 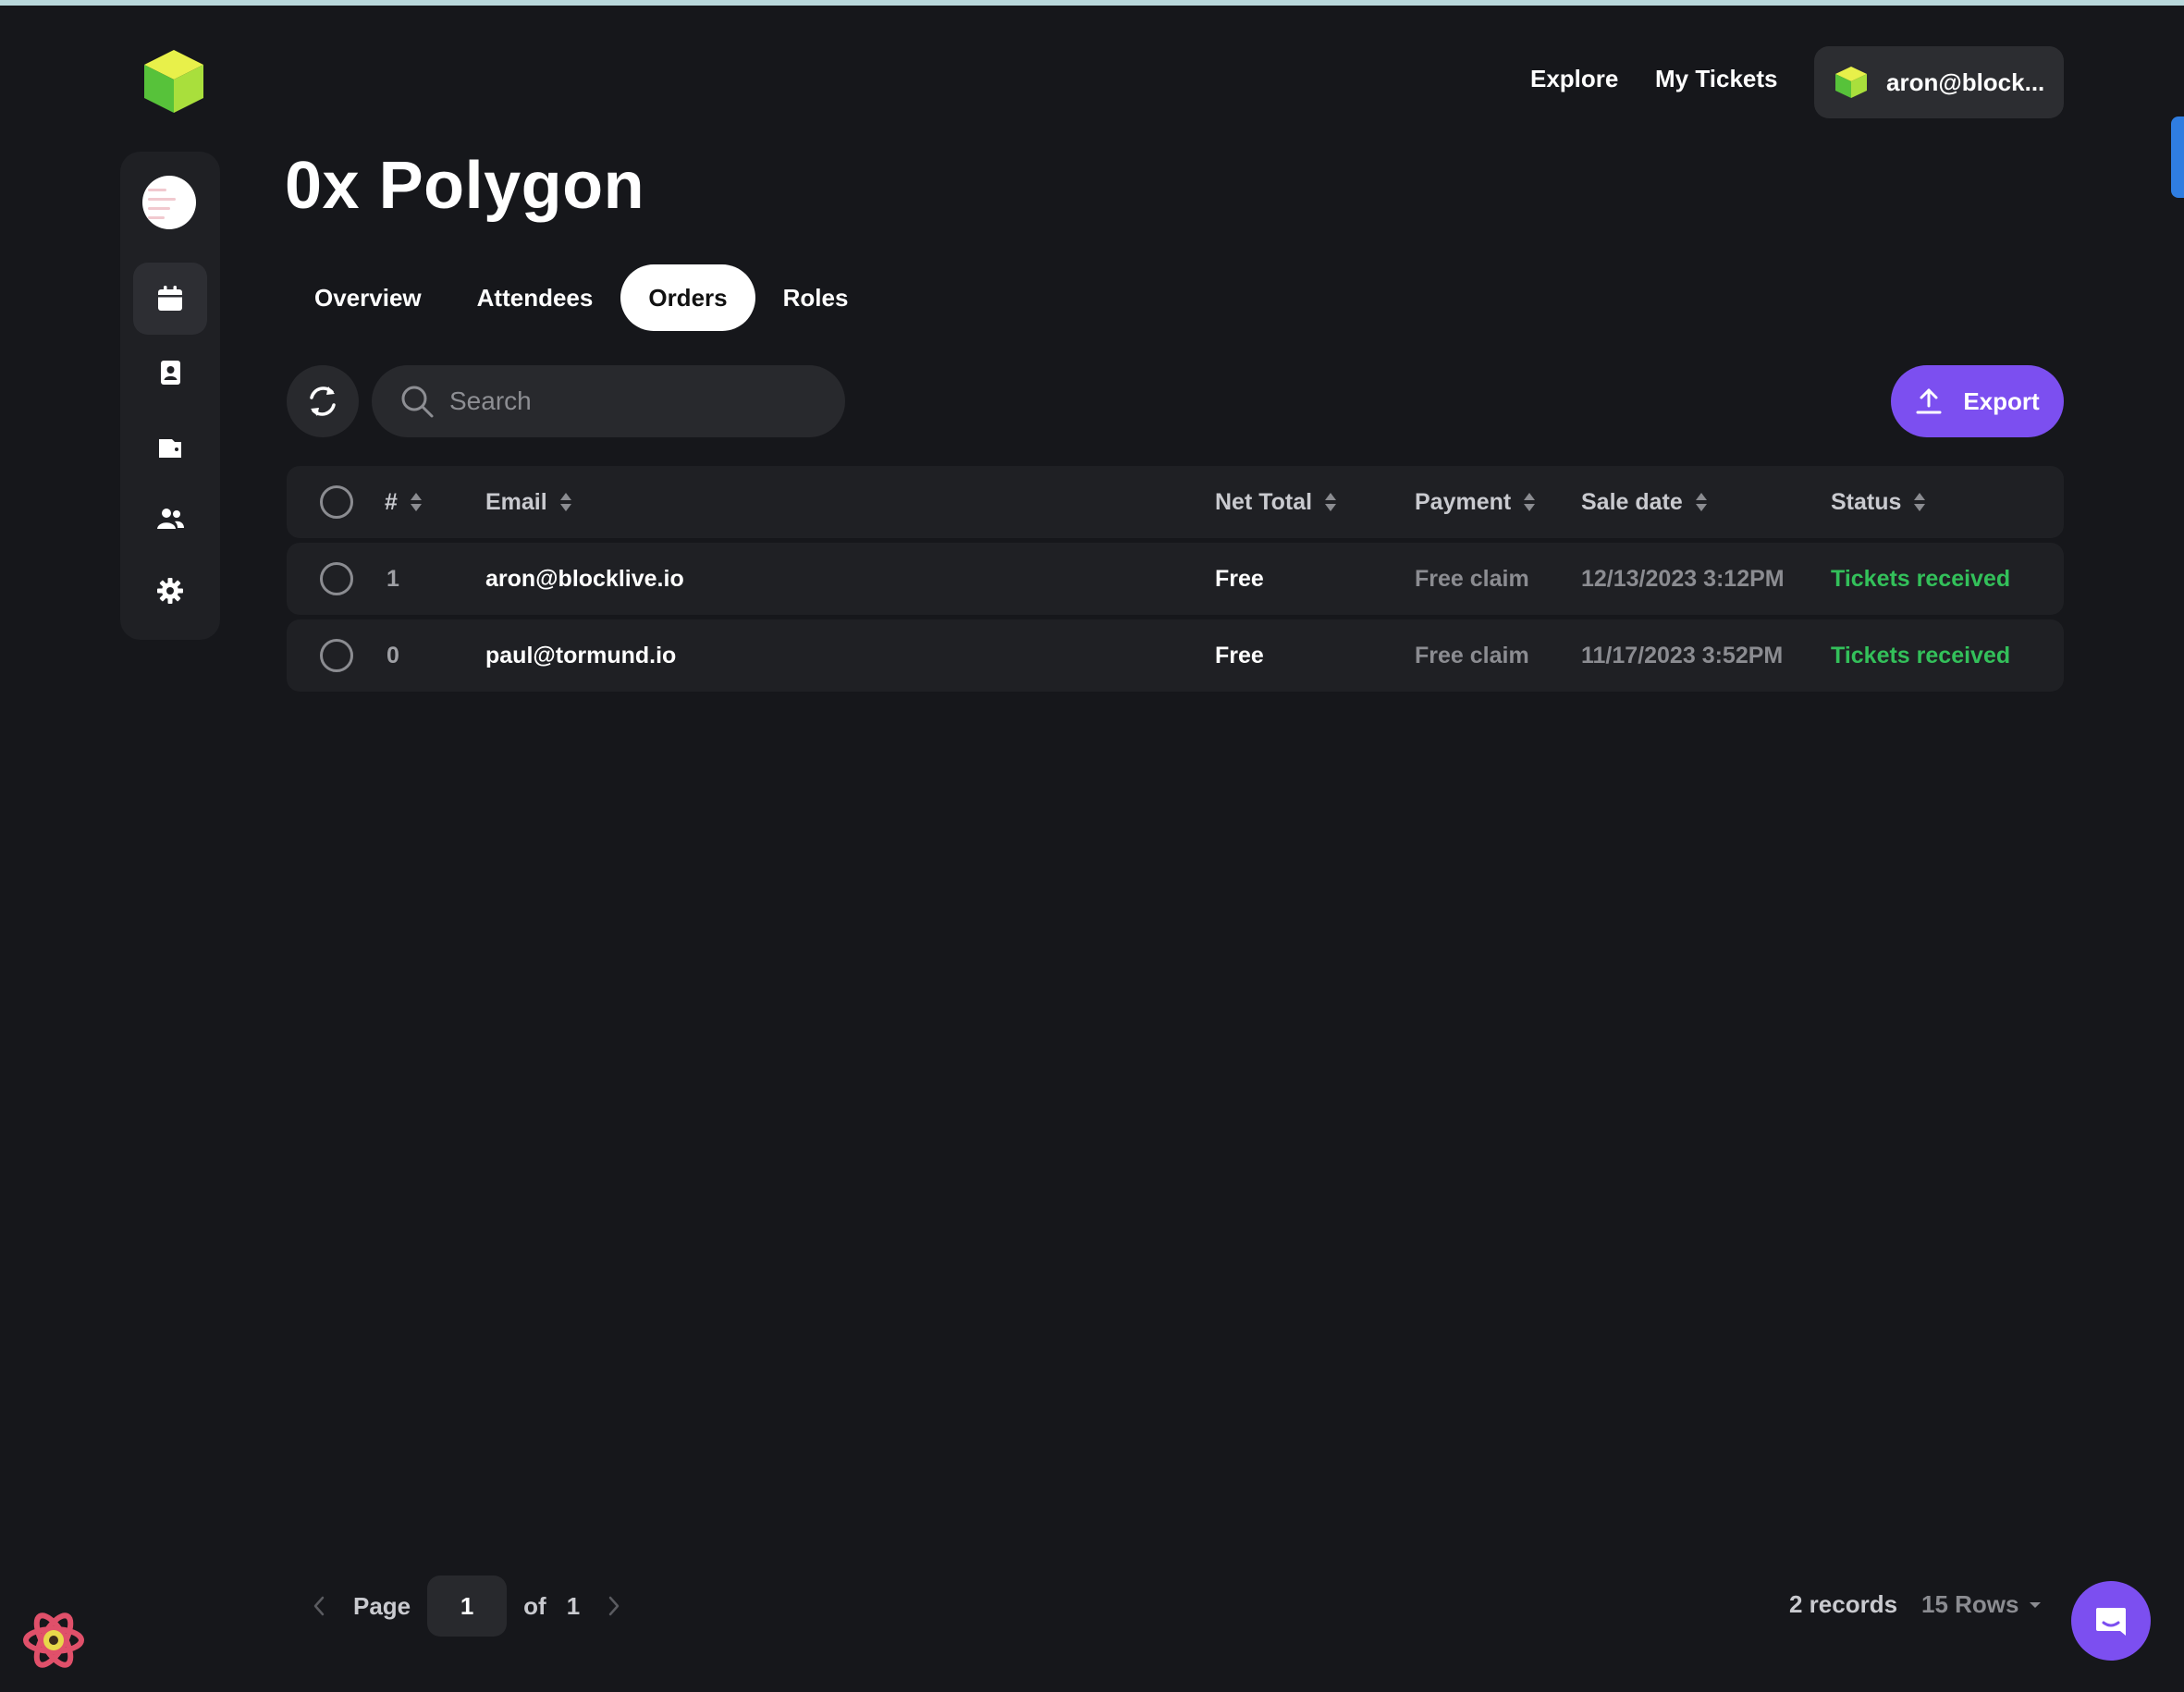 I want to click on rows-per-page-label: 15 Rows, so click(x=1970, y=1604).